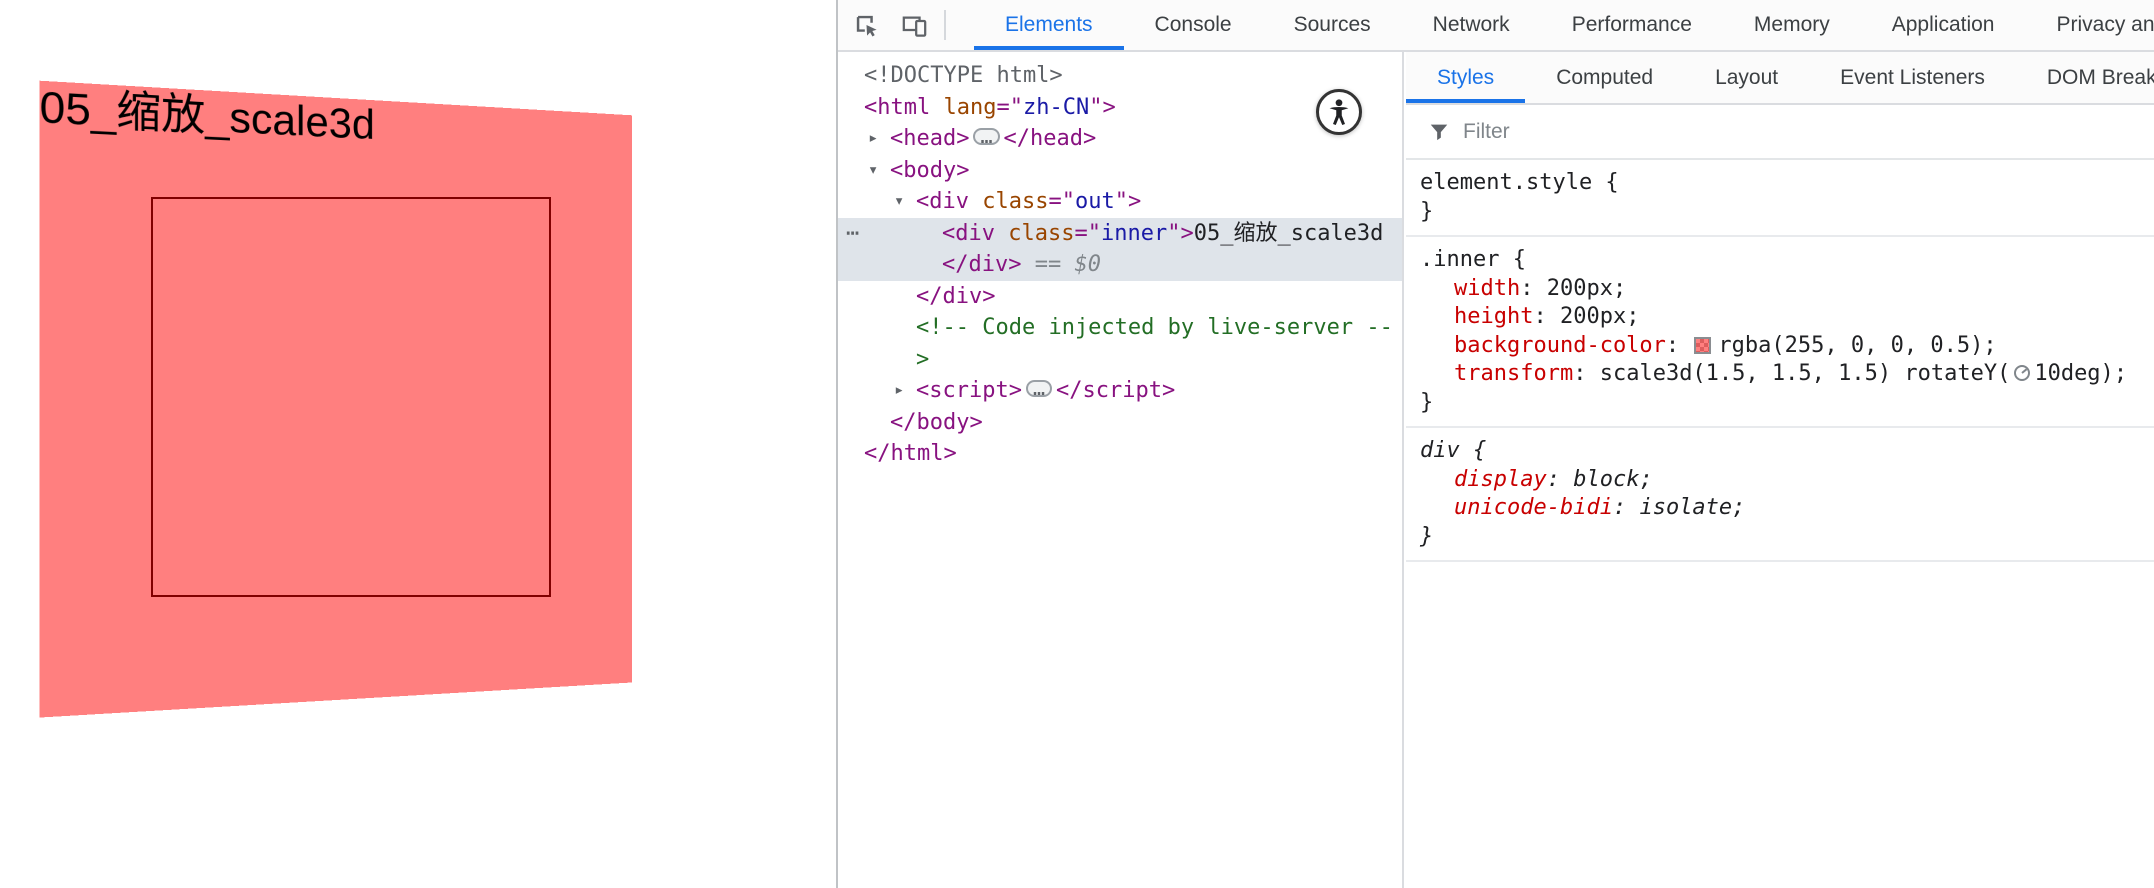  What do you see at coordinates (1632, 25) in the screenshot?
I see `tab-performance: Performance` at bounding box center [1632, 25].